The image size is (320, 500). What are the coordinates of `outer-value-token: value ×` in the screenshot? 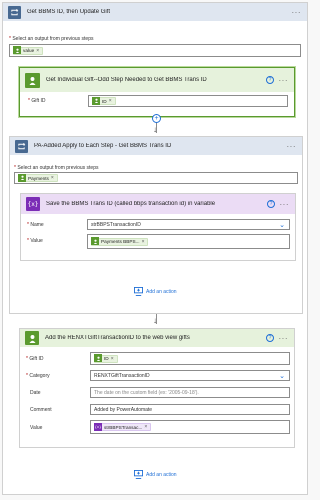 It's located at (28, 50).